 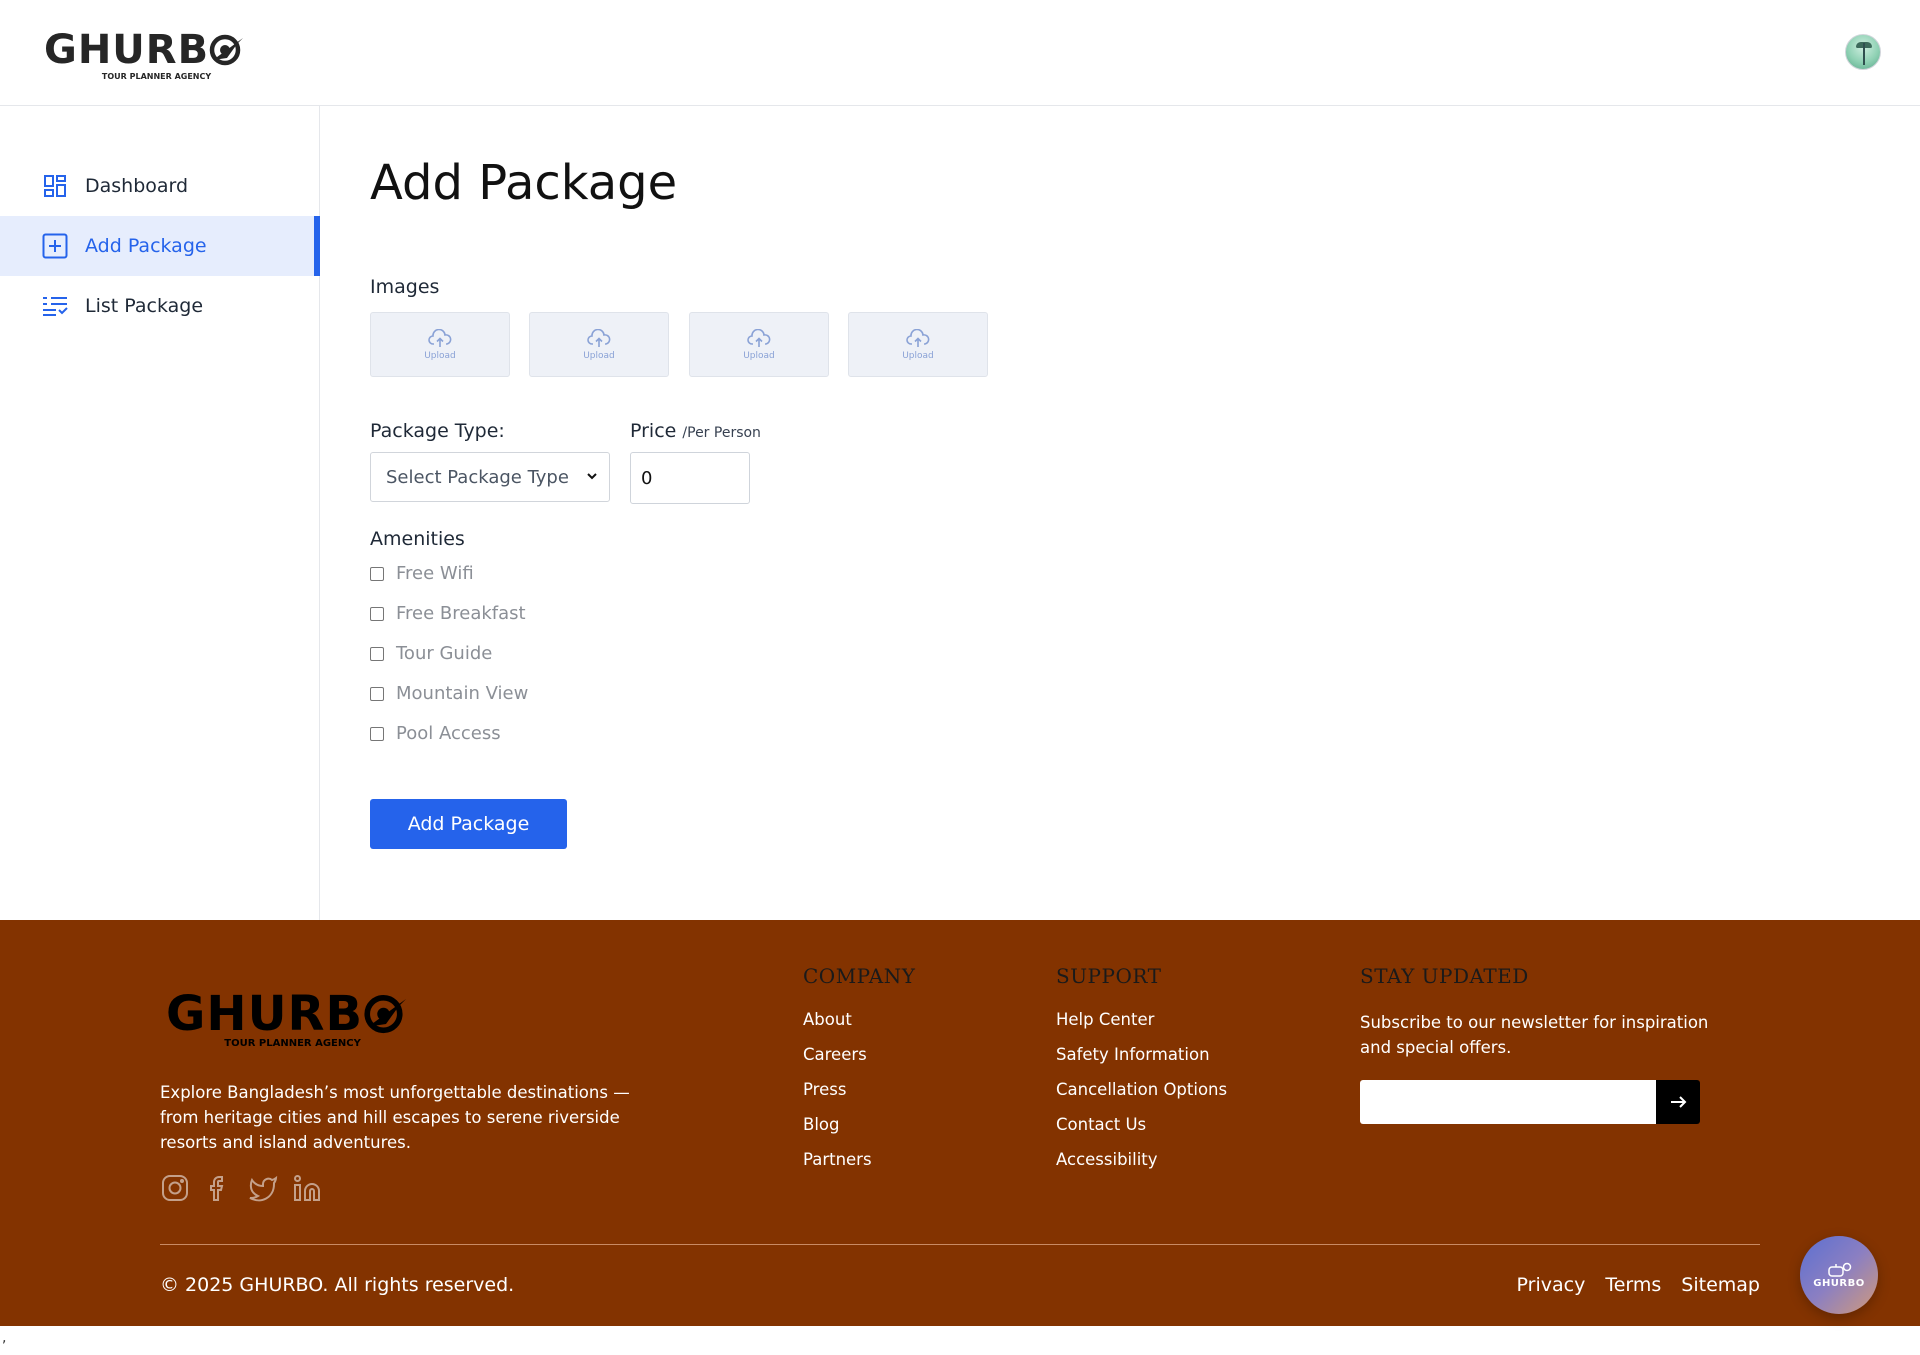 I want to click on image-upload-3: Upload, so click(x=759, y=344).